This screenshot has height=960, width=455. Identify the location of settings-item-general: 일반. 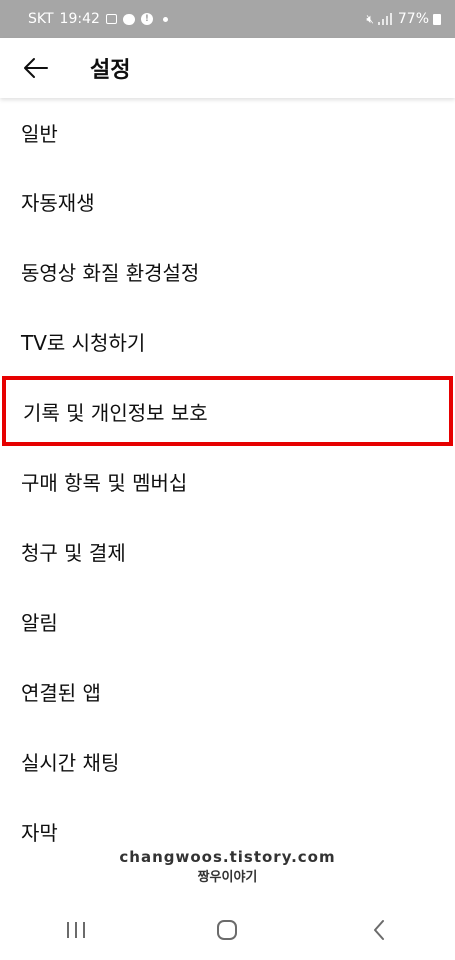
(227, 132).